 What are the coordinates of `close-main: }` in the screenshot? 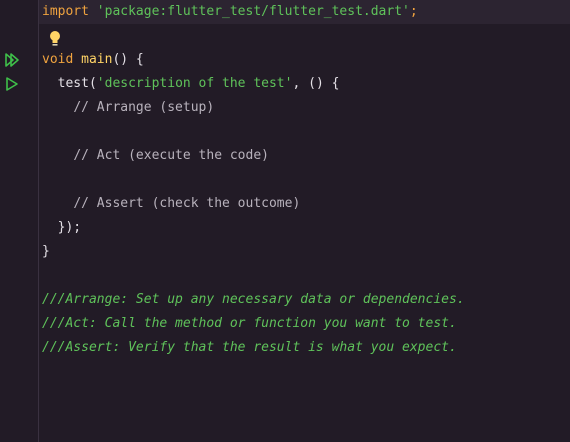 It's located at (46, 251).